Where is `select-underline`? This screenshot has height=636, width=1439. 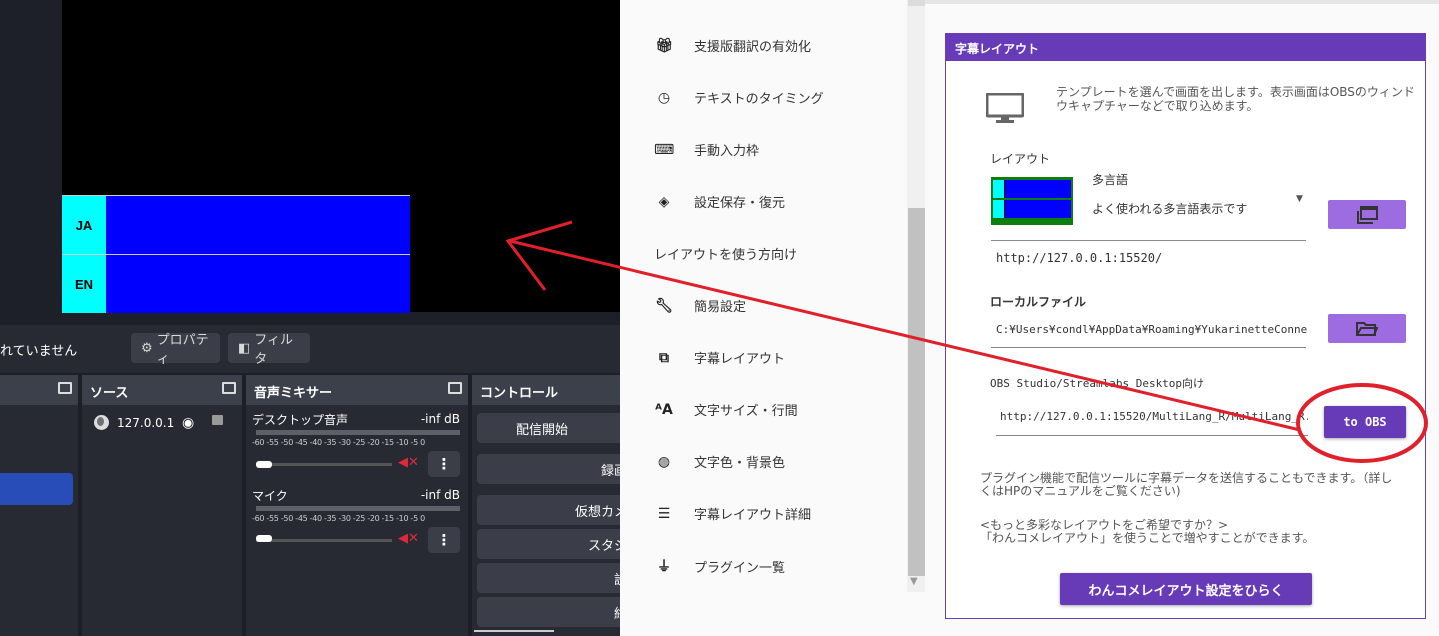
select-underline is located at coordinates (1148, 240).